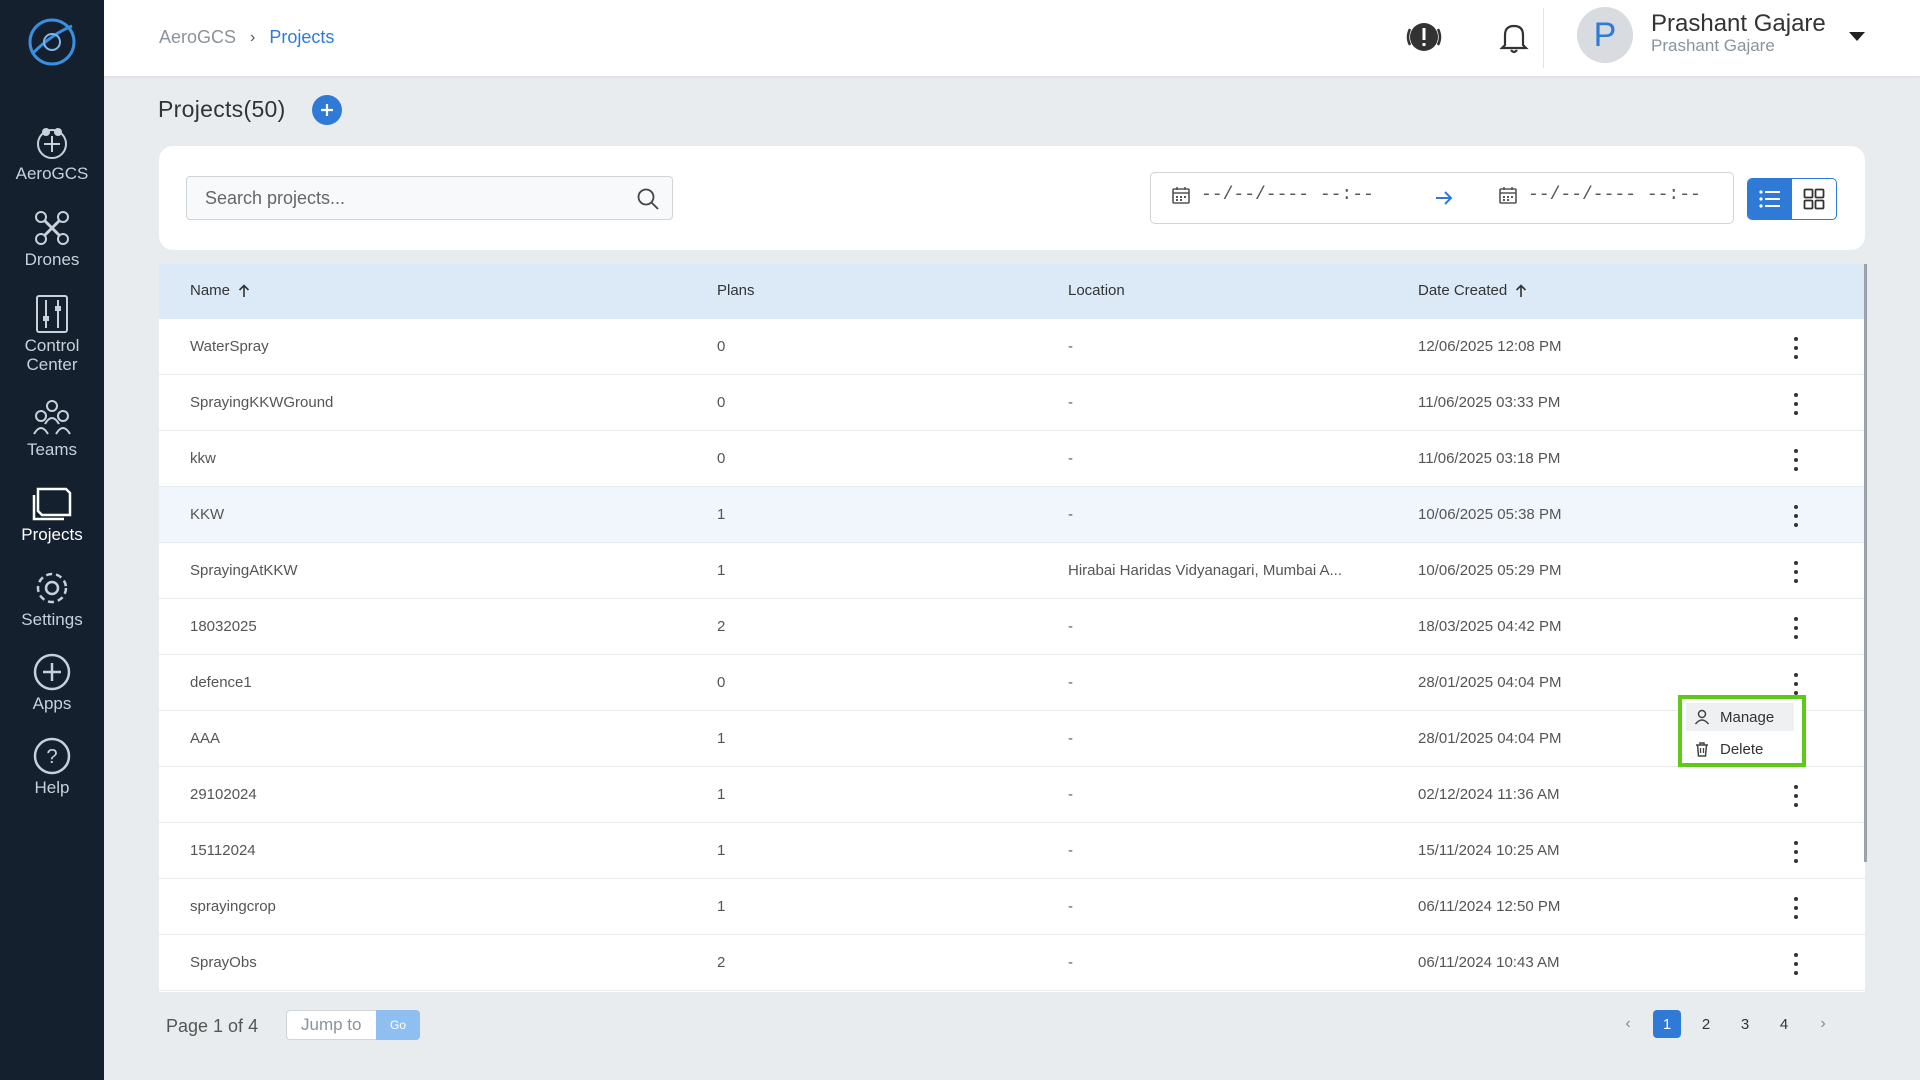 This screenshot has width=1920, height=1080. I want to click on drone-icon, so click(52, 228).